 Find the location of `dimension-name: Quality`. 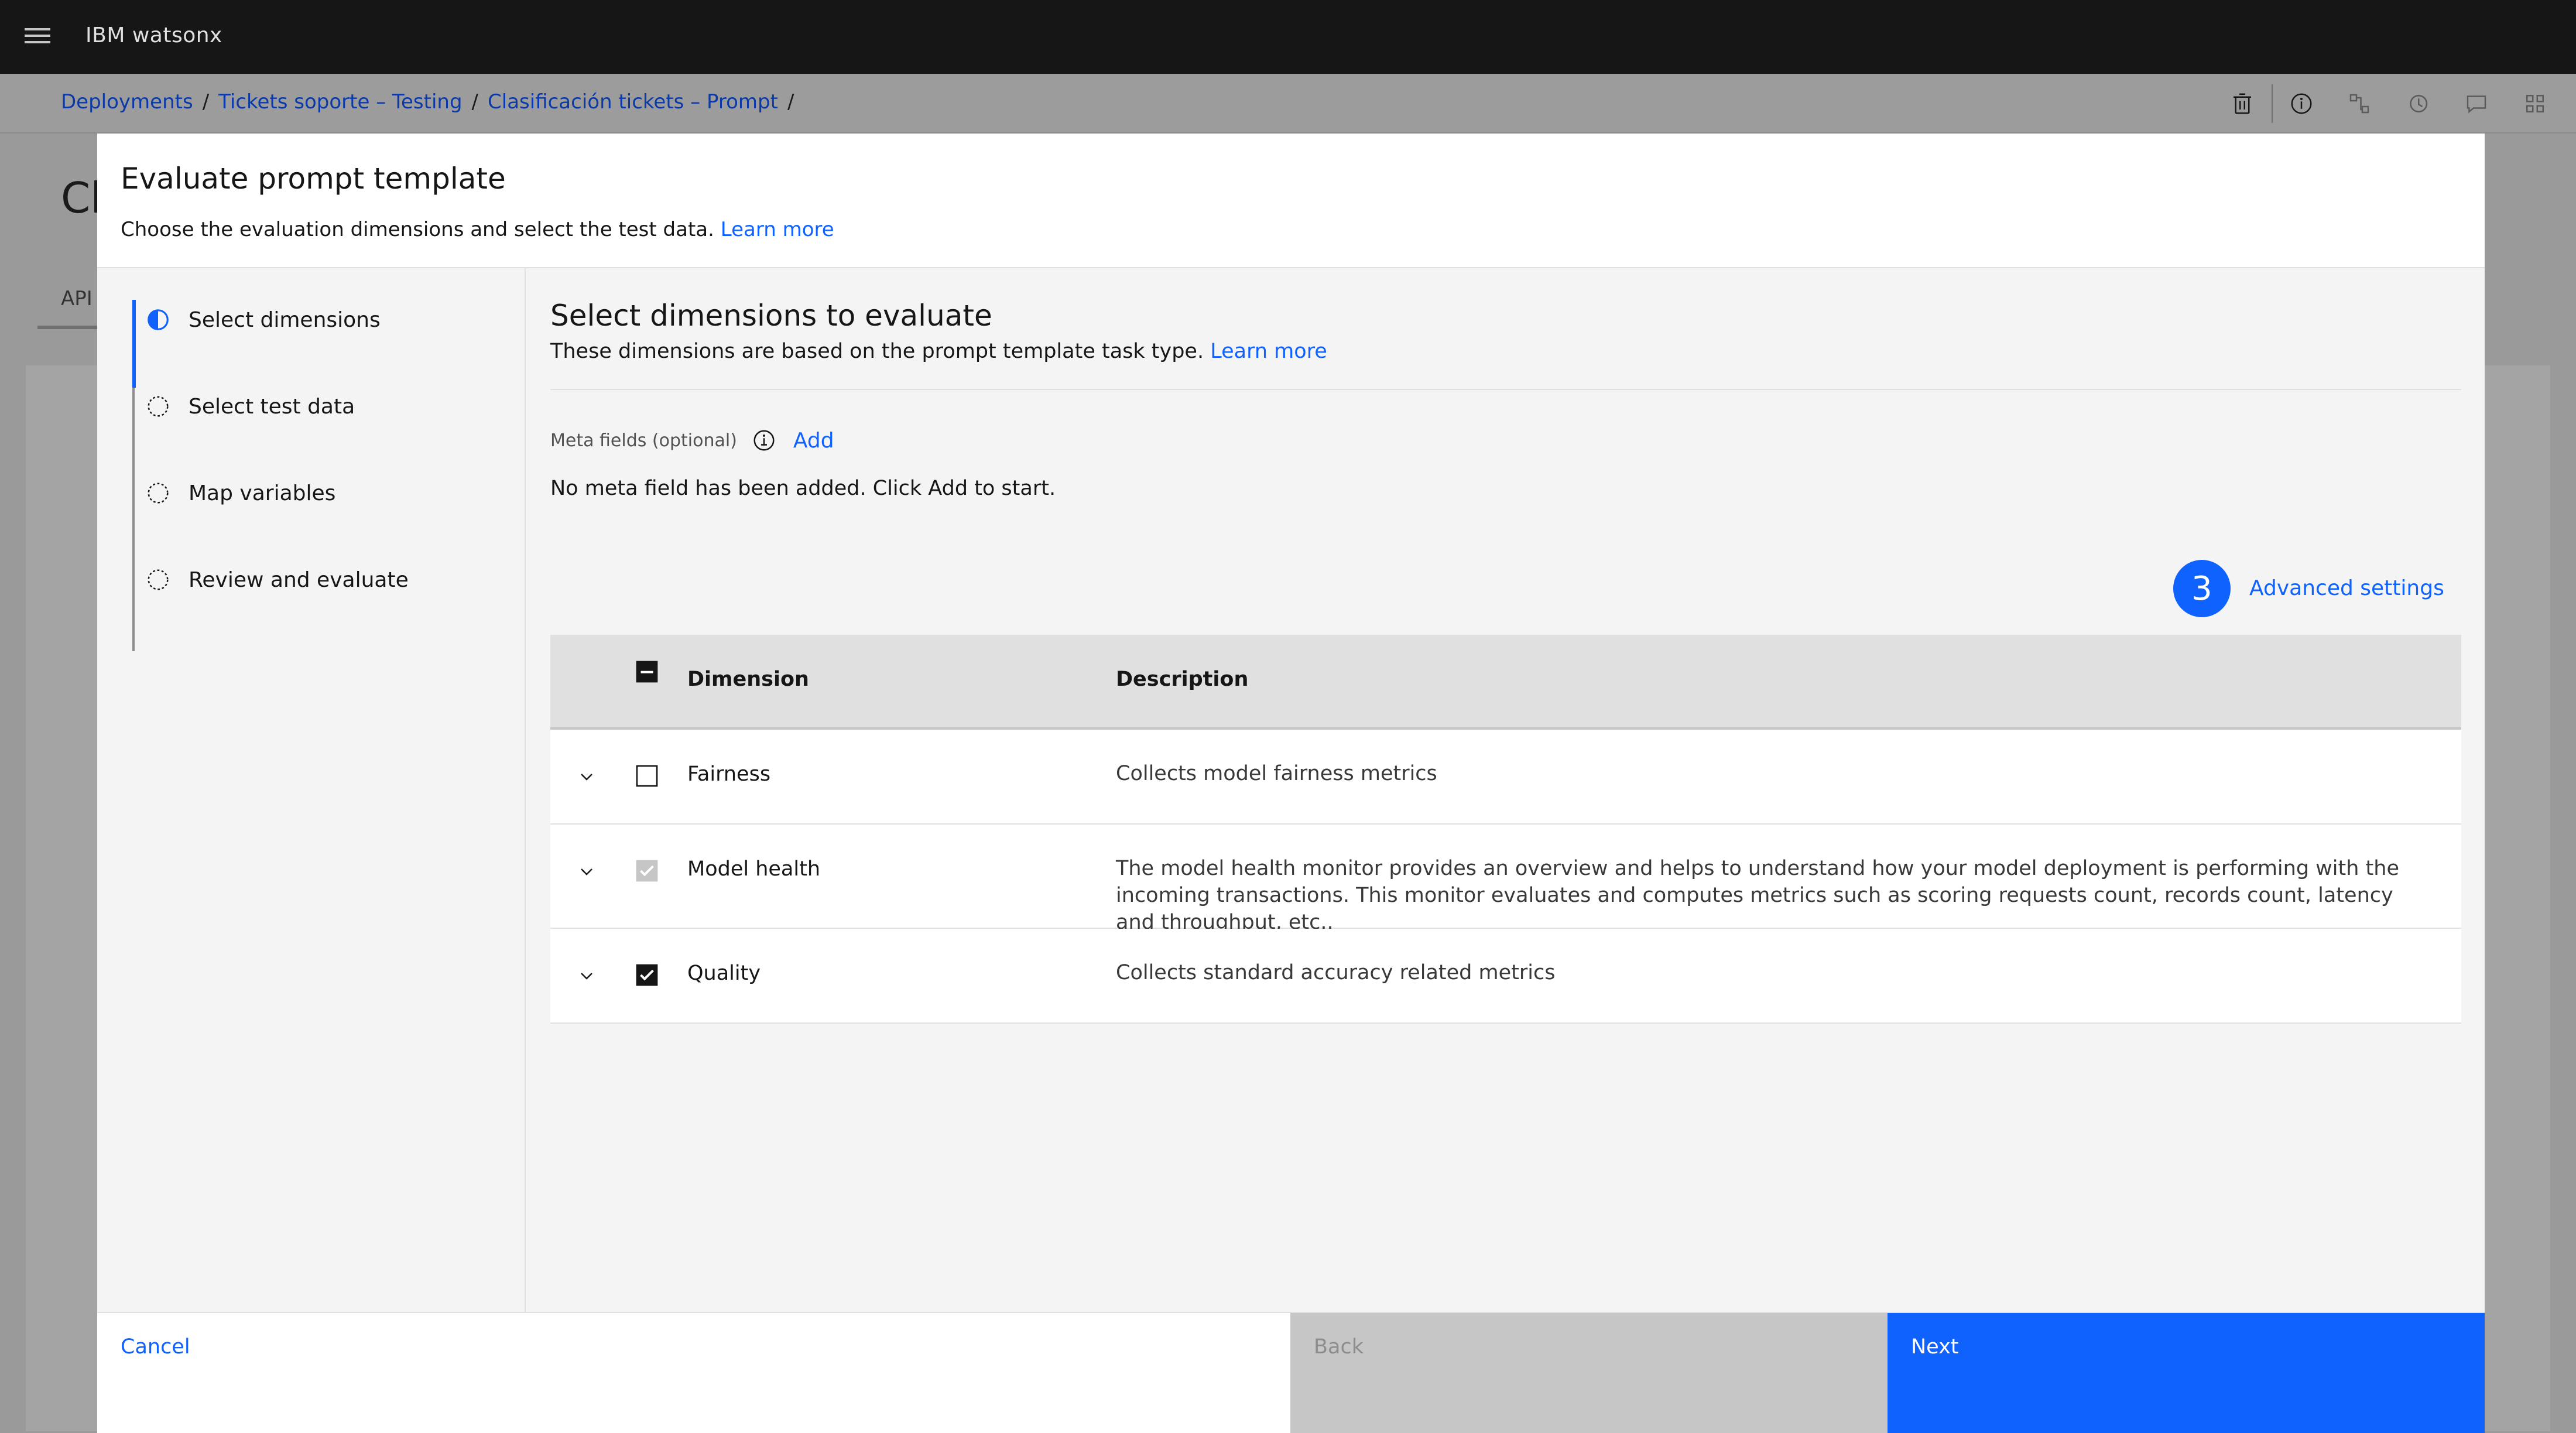

dimension-name: Quality is located at coordinates (724, 973).